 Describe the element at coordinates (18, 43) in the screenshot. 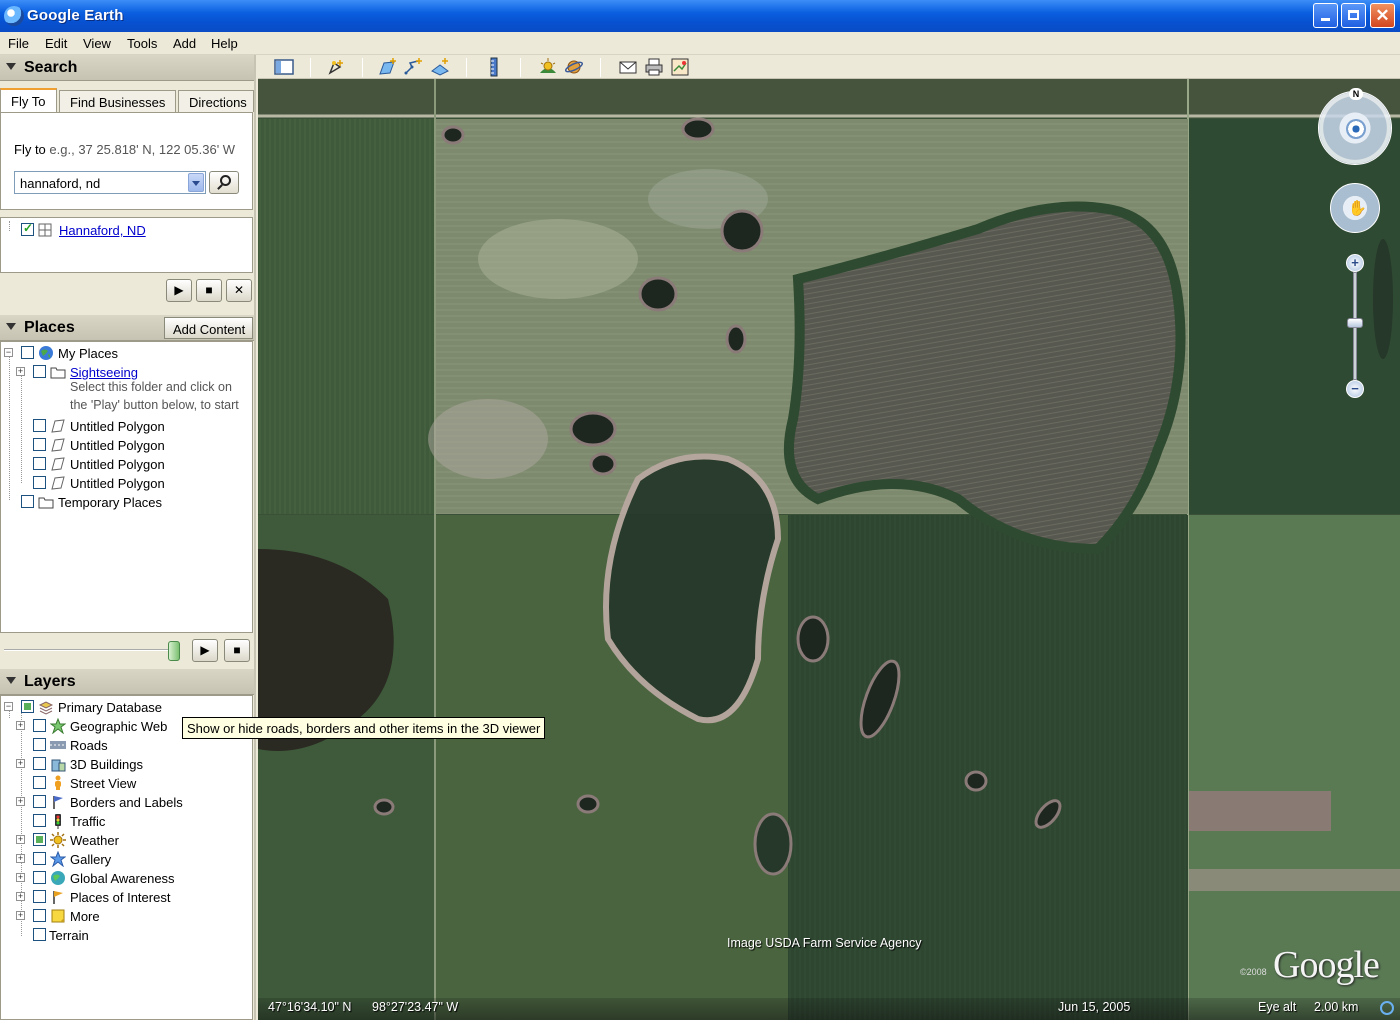

I see `menu-file: File` at that location.